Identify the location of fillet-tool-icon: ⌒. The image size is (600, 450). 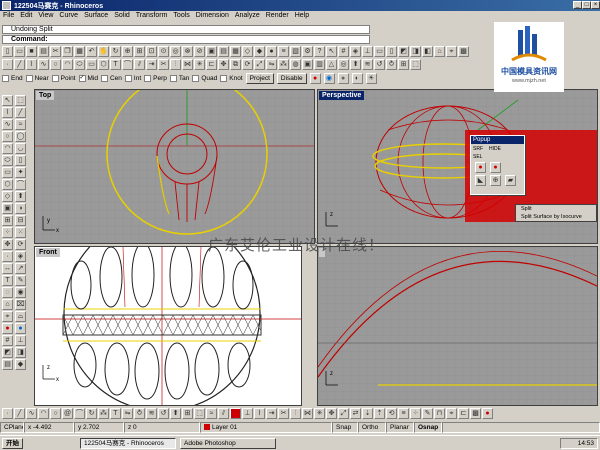
(20, 184).